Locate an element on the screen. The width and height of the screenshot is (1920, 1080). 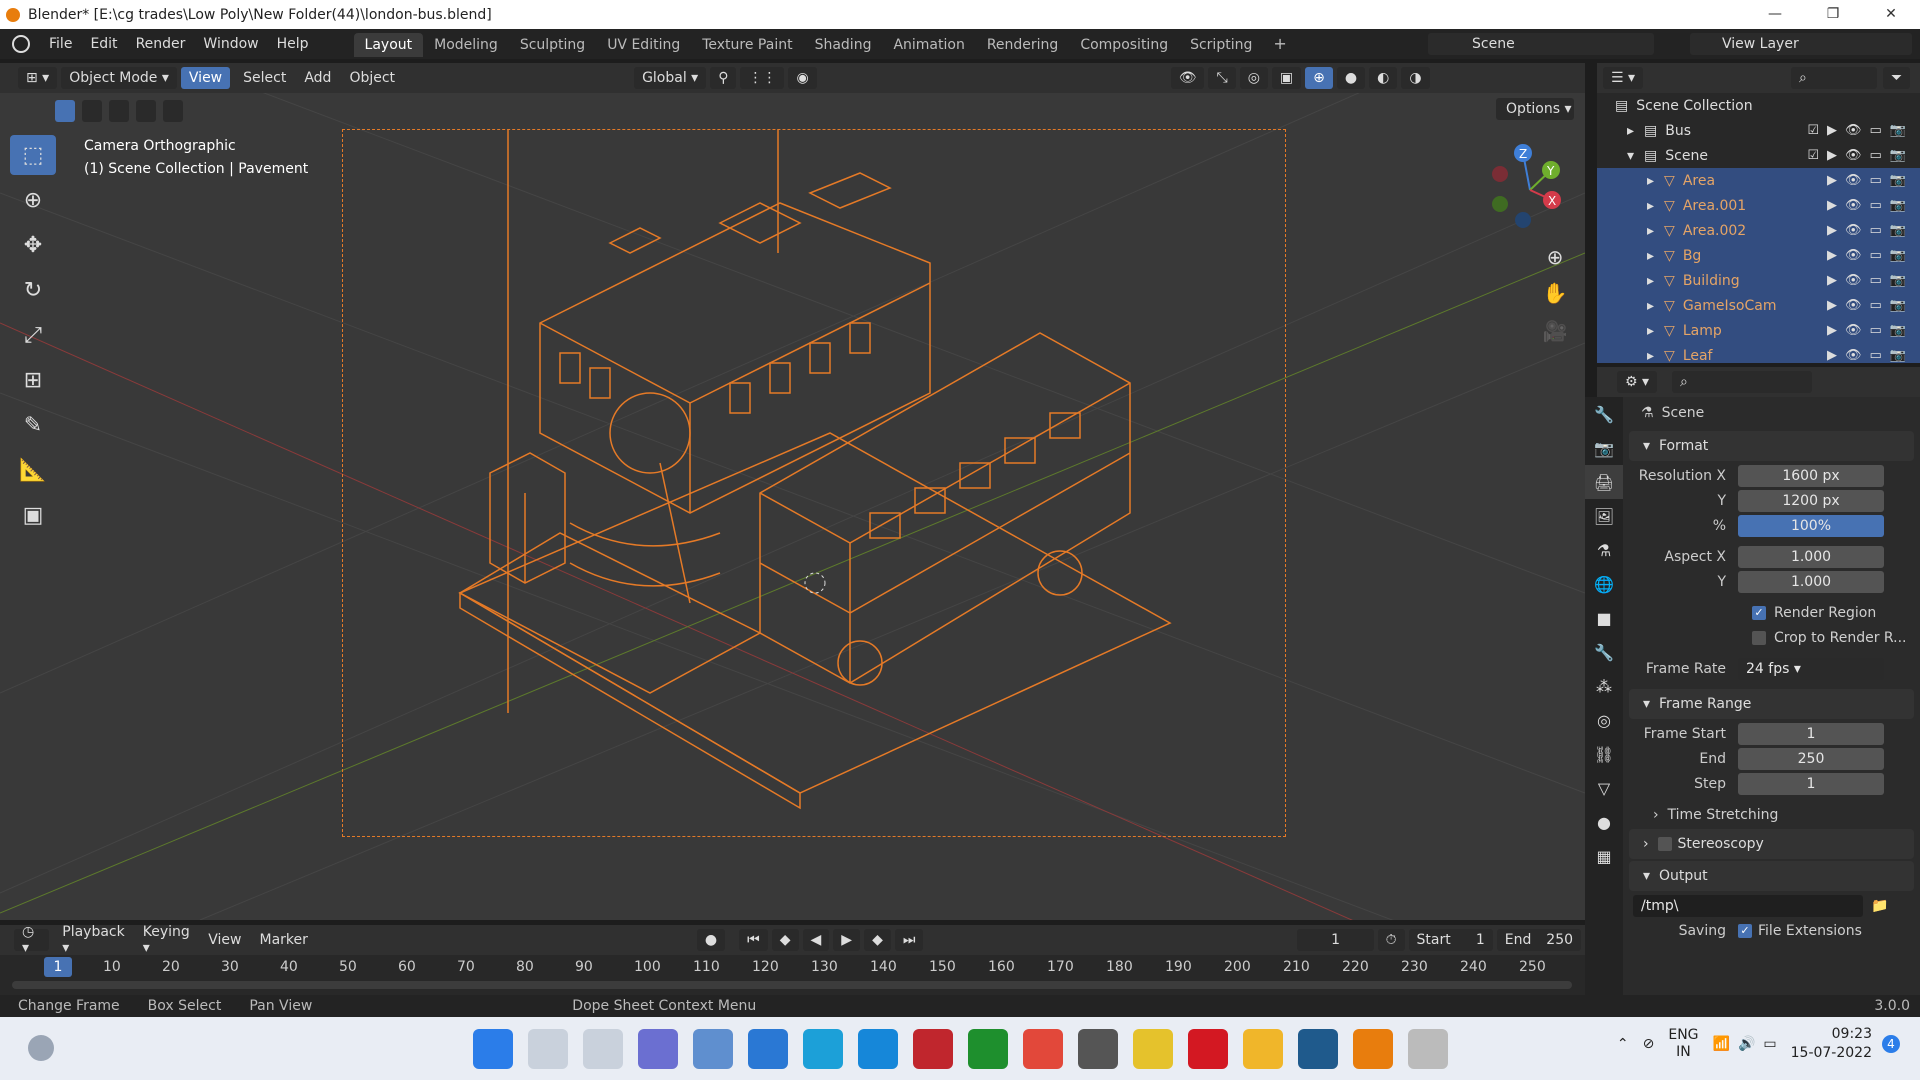
mail-icon is located at coordinates (768, 1049).